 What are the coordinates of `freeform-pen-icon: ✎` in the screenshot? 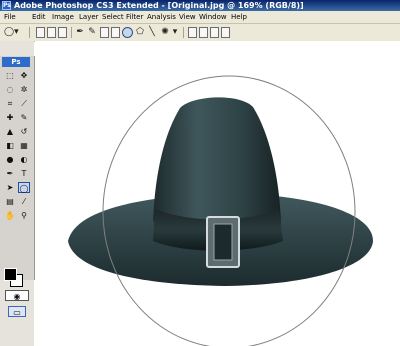 It's located at (92, 32).